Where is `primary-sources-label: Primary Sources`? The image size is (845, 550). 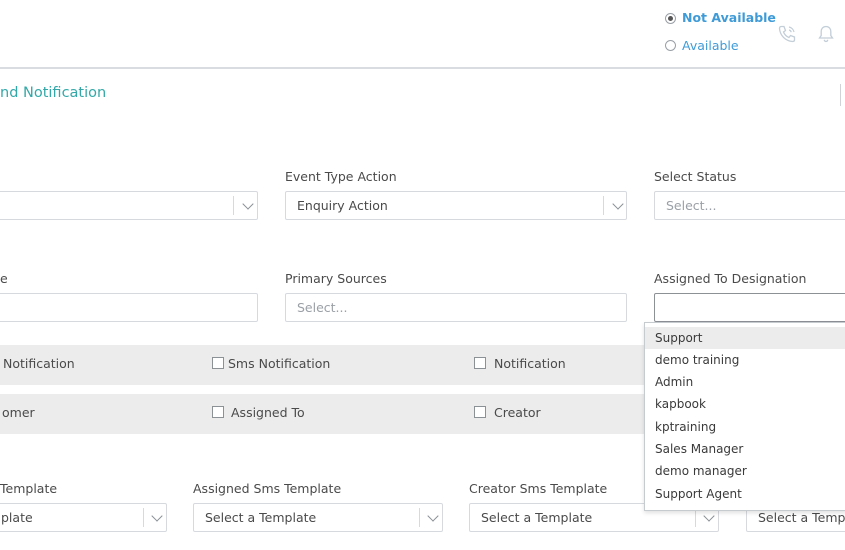 primary-sources-label: Primary Sources is located at coordinates (336, 278).